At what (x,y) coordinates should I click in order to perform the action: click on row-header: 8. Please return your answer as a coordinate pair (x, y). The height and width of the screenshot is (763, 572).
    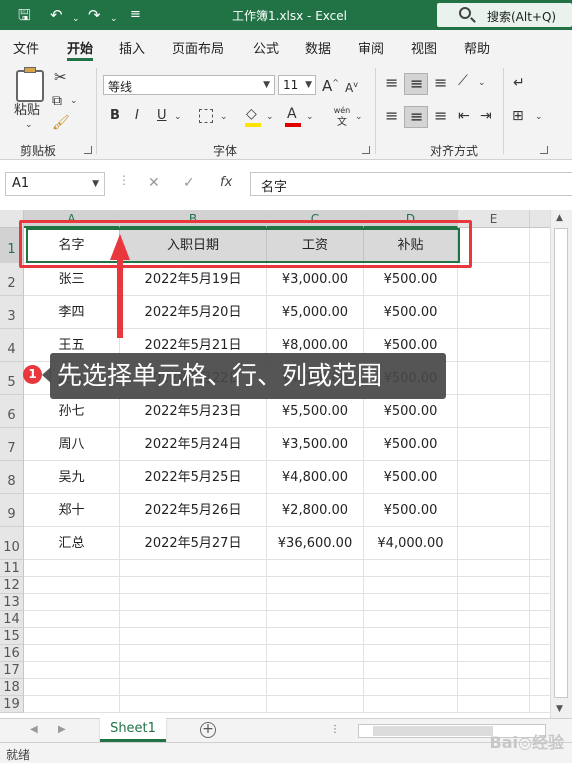
    Looking at the image, I should click on (12, 477).